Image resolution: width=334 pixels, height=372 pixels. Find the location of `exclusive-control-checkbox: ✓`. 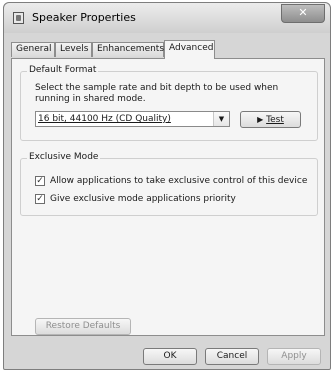

exclusive-control-checkbox: ✓ is located at coordinates (40, 181).